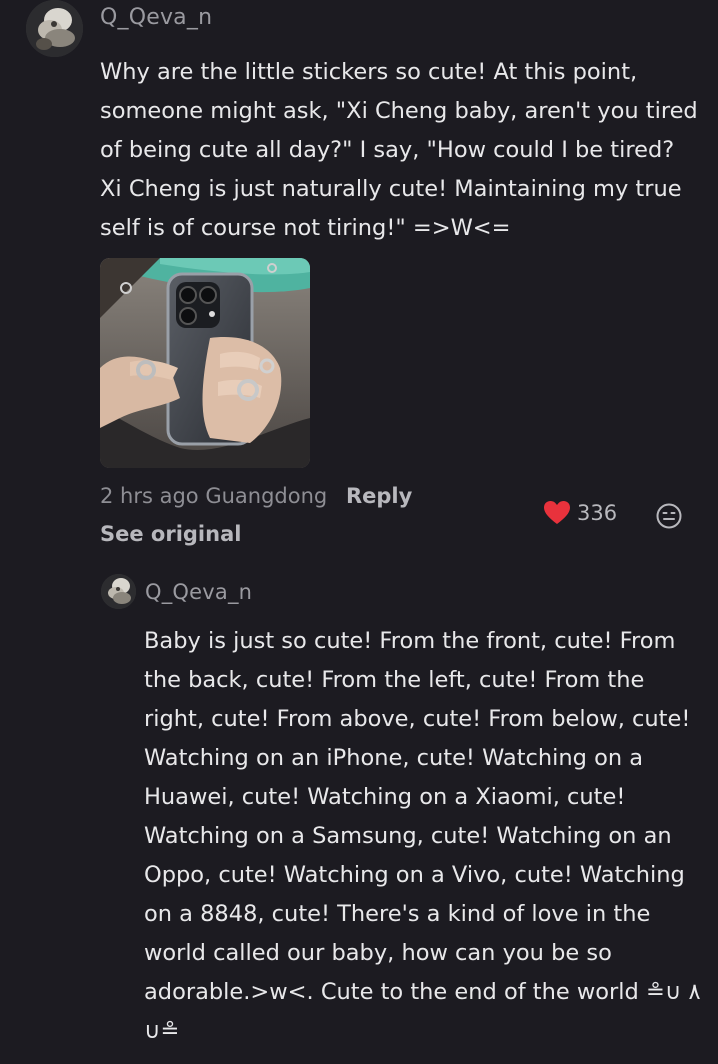 The height and width of the screenshot is (1064, 718). Describe the element at coordinates (597, 513) in the screenshot. I see `like-count: 336` at that location.